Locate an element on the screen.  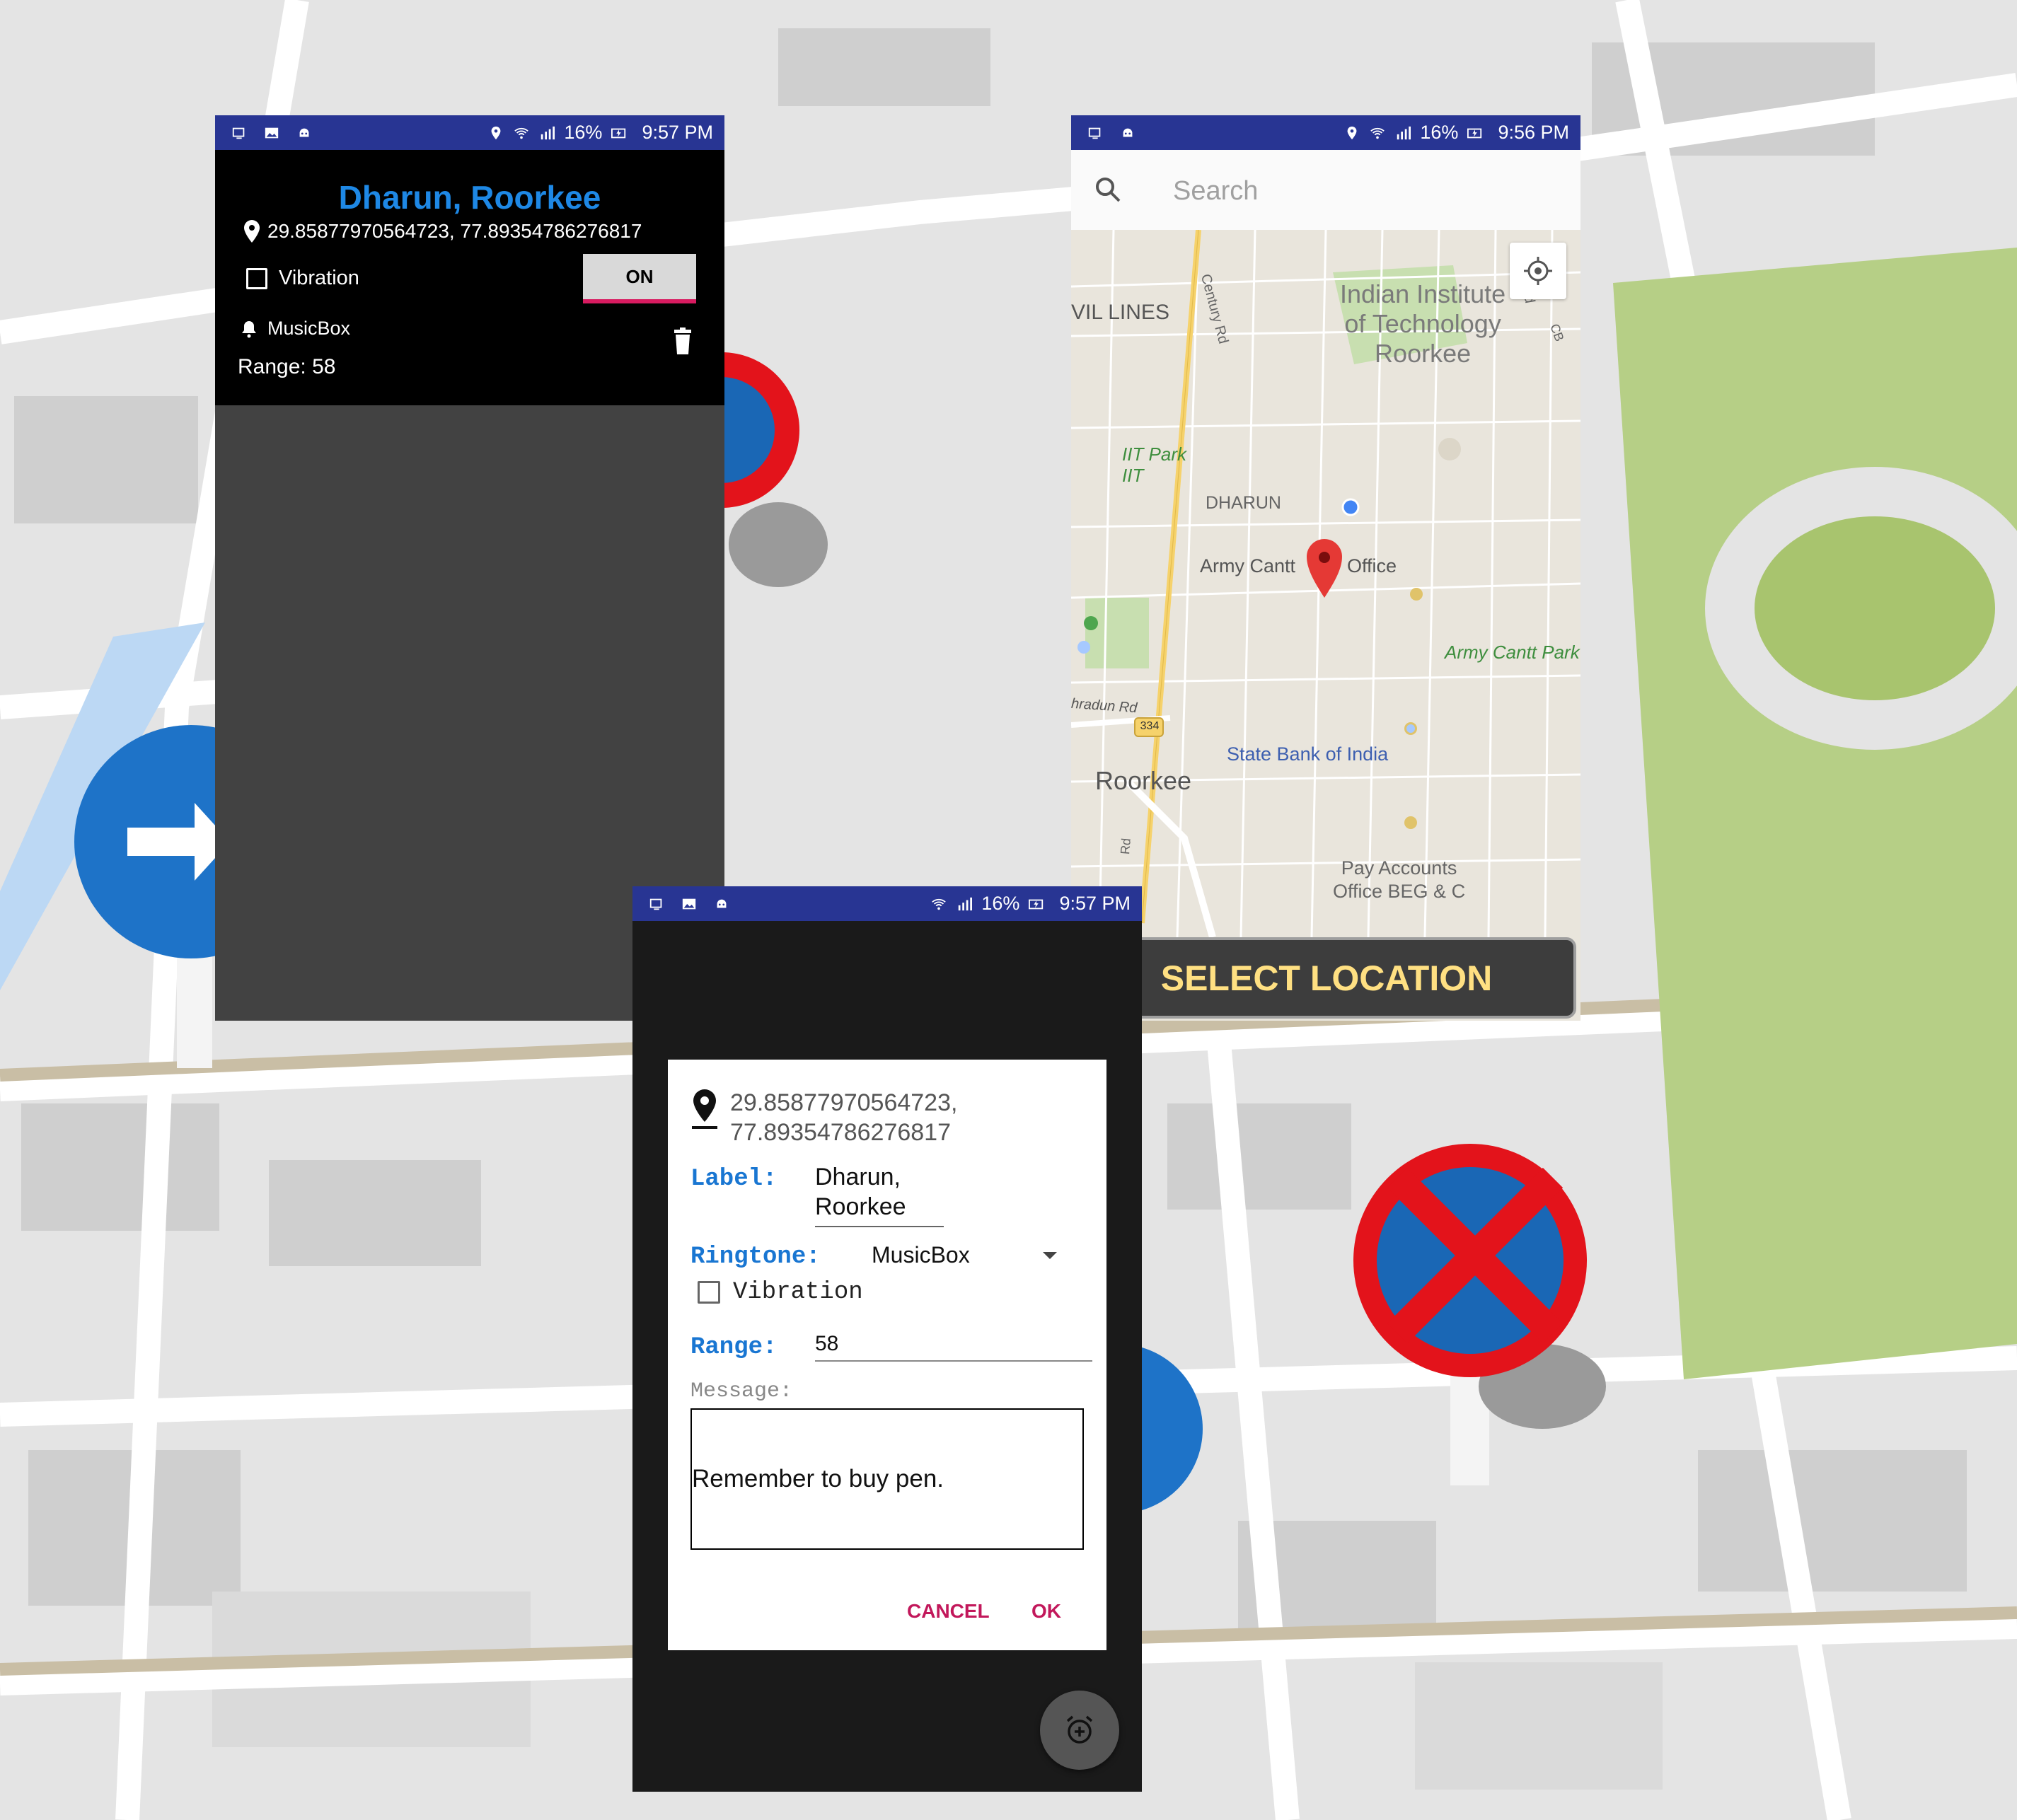
map-label-iit-line3: Roorkee is located at coordinates (1423, 353).